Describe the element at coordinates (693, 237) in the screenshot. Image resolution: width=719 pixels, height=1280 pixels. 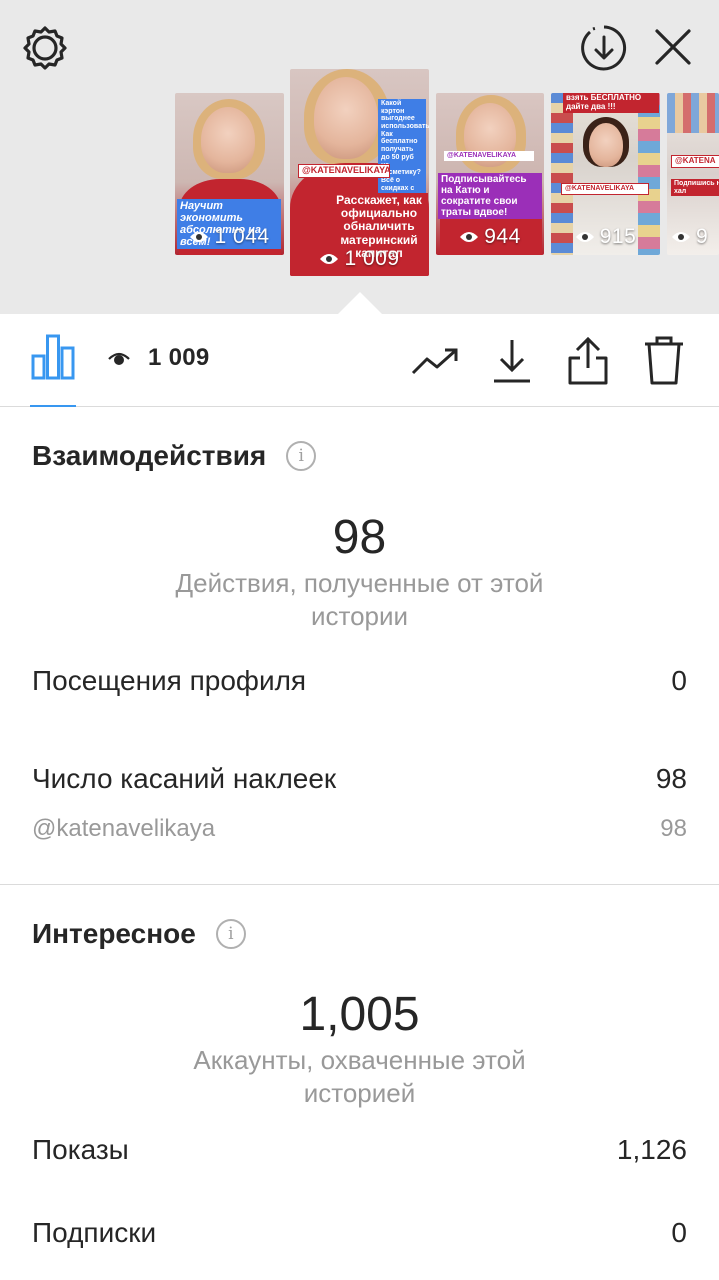
I see `story-views: 9` at that location.